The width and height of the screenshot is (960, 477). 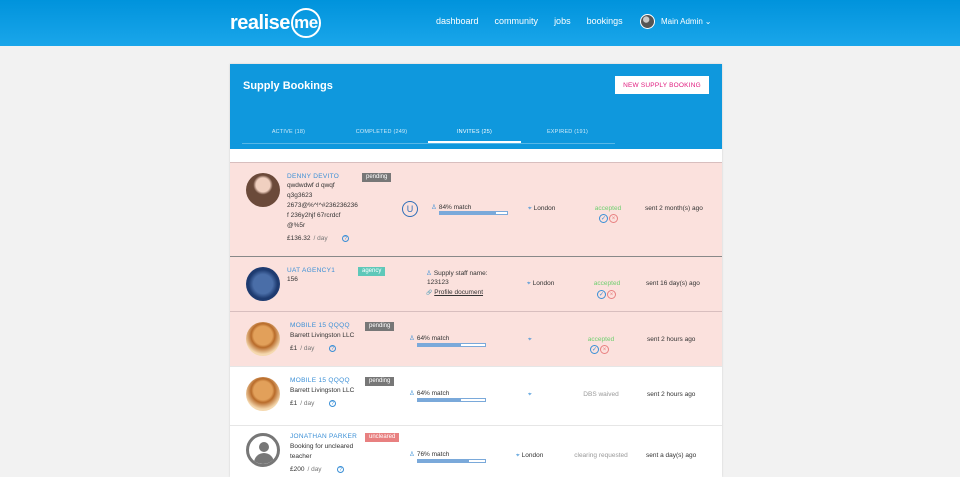 What do you see at coordinates (460, 273) in the screenshot?
I see `staff-label: Supply staff name:` at bounding box center [460, 273].